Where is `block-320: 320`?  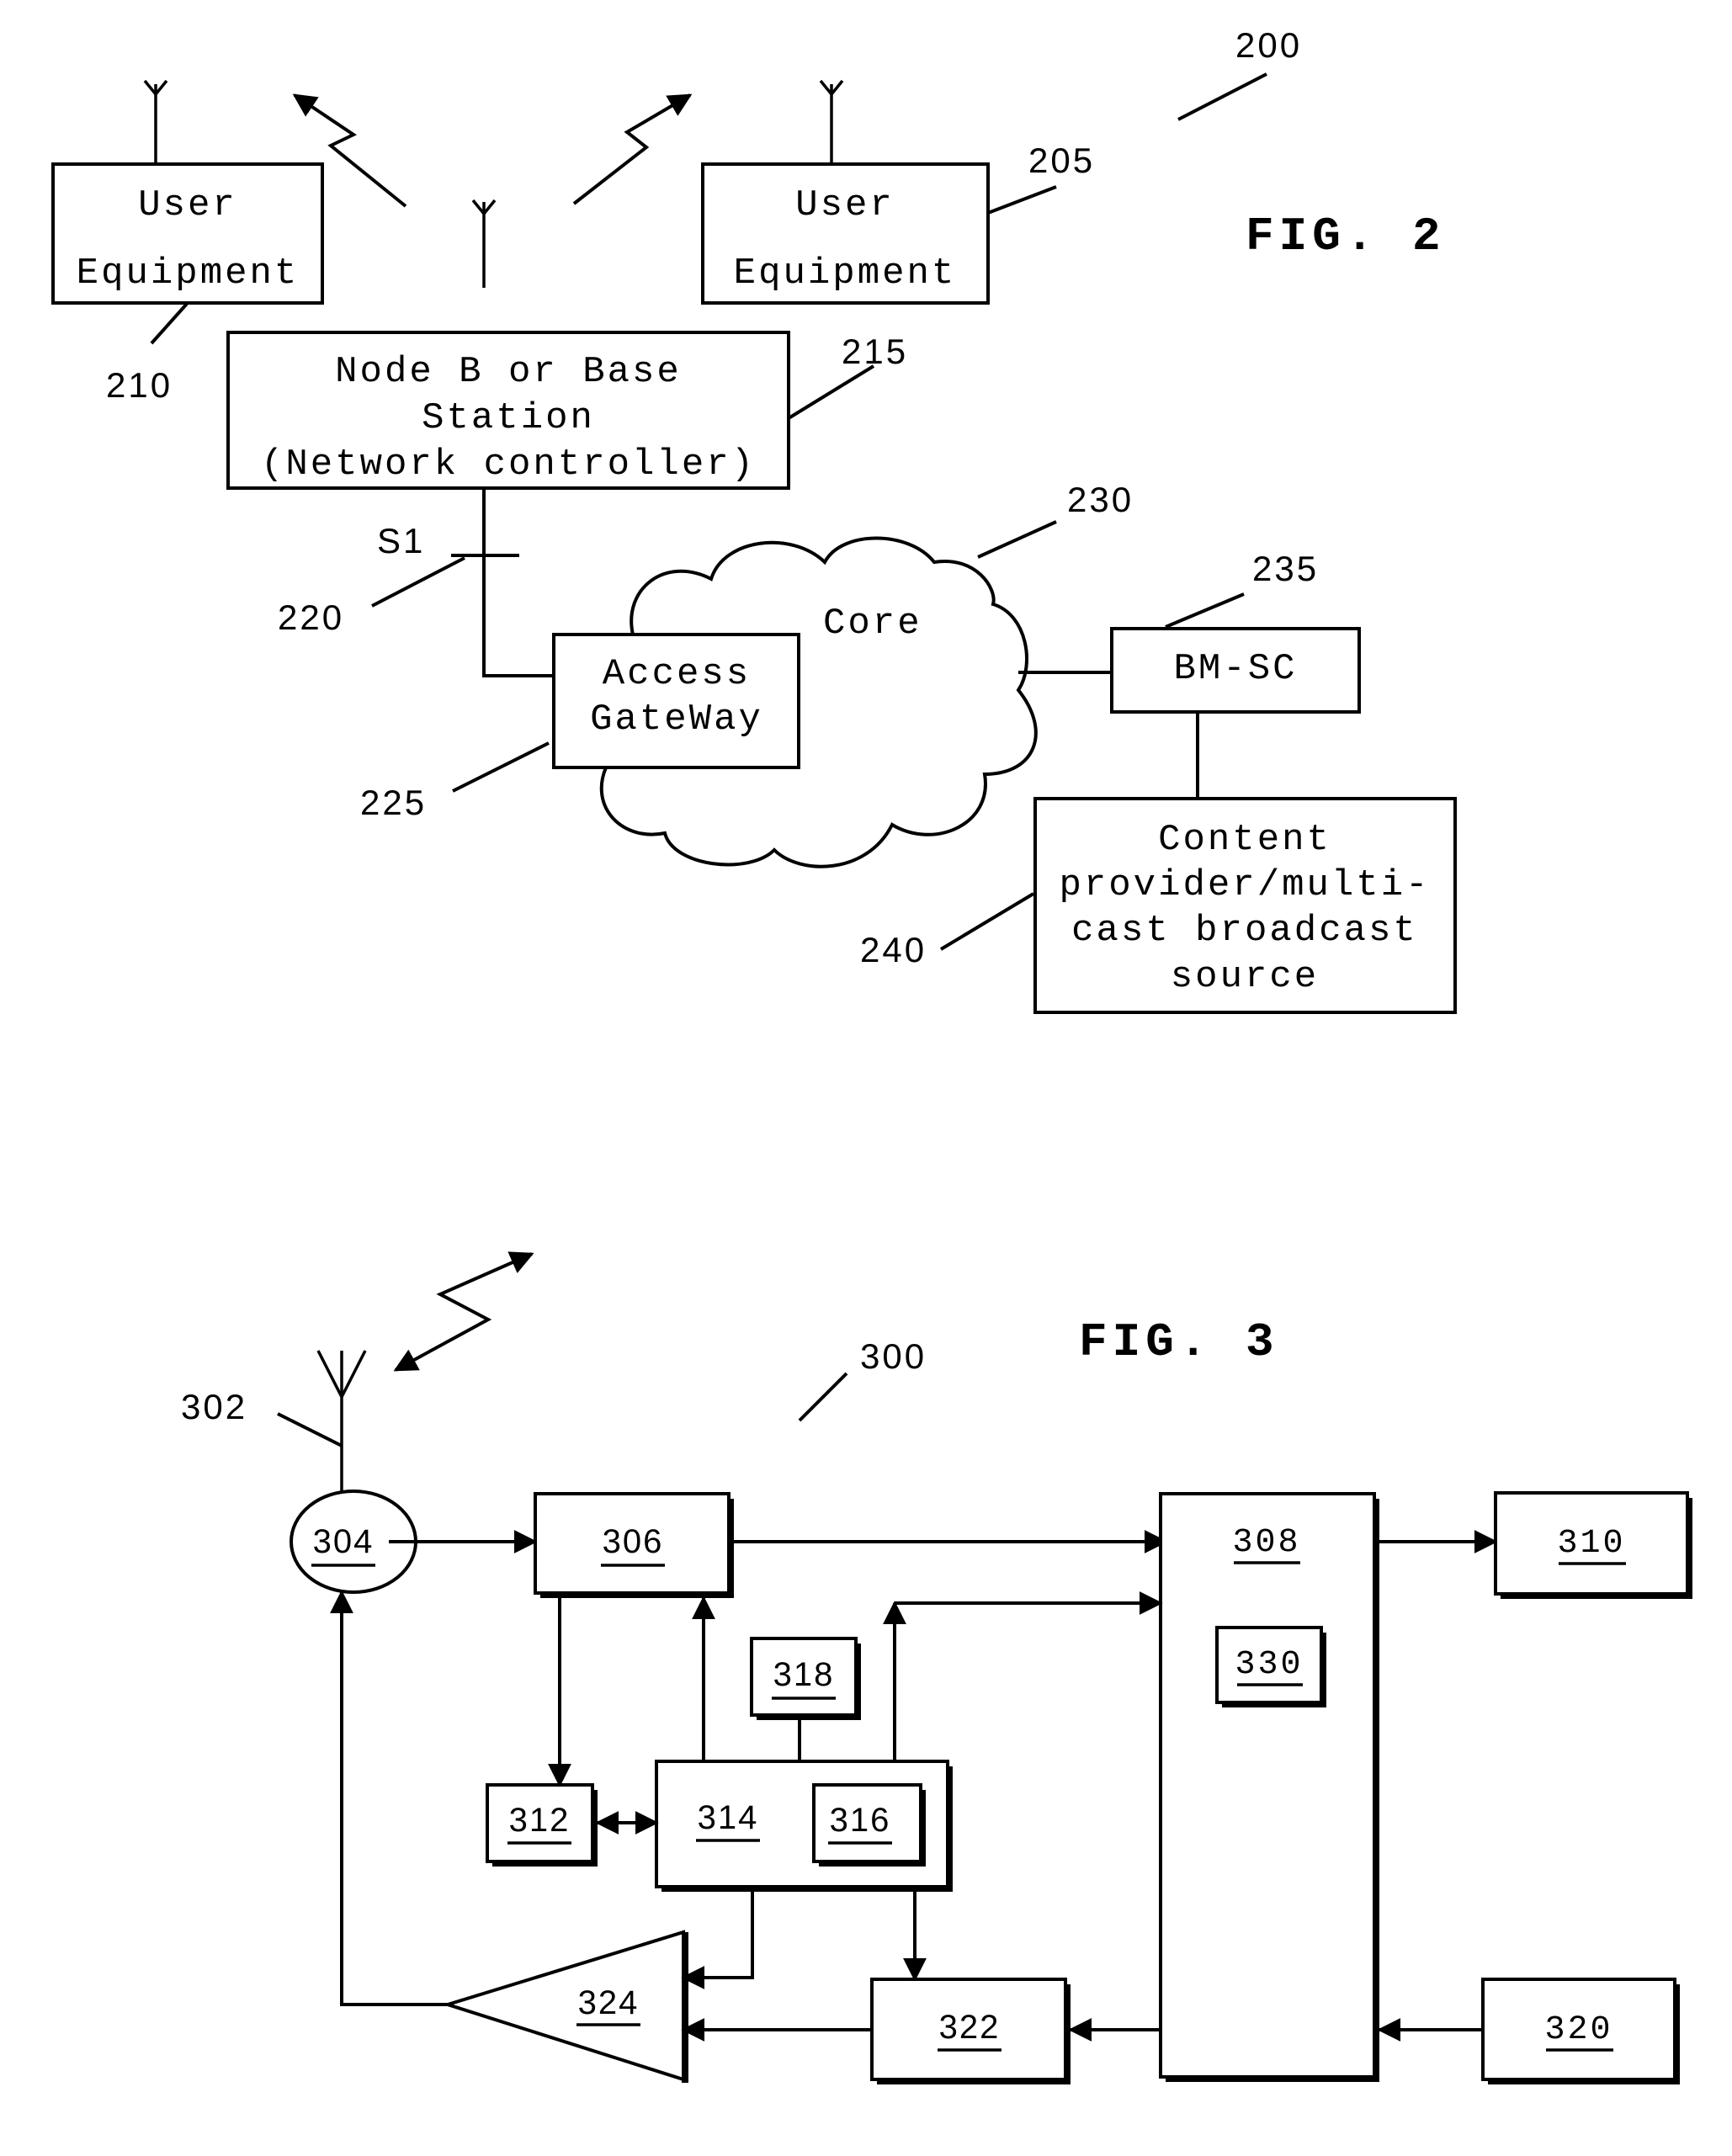 block-320: 320 is located at coordinates (1580, 2031).